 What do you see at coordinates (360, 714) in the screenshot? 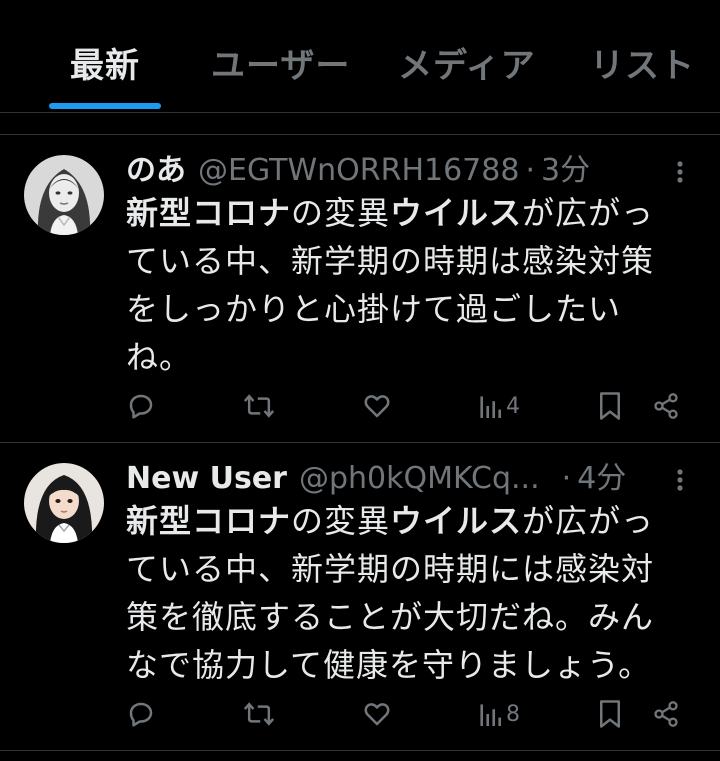
I see `action-bar: 8` at bounding box center [360, 714].